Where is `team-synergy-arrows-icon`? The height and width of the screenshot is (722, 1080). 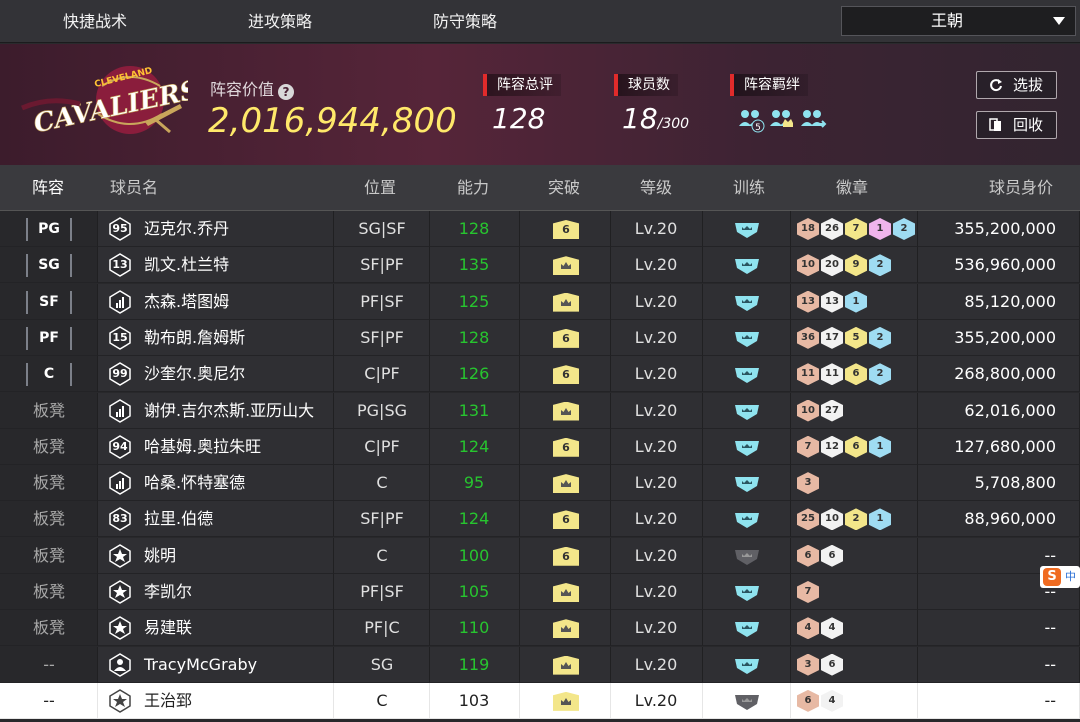
team-synergy-arrows-icon is located at coordinates (814, 119).